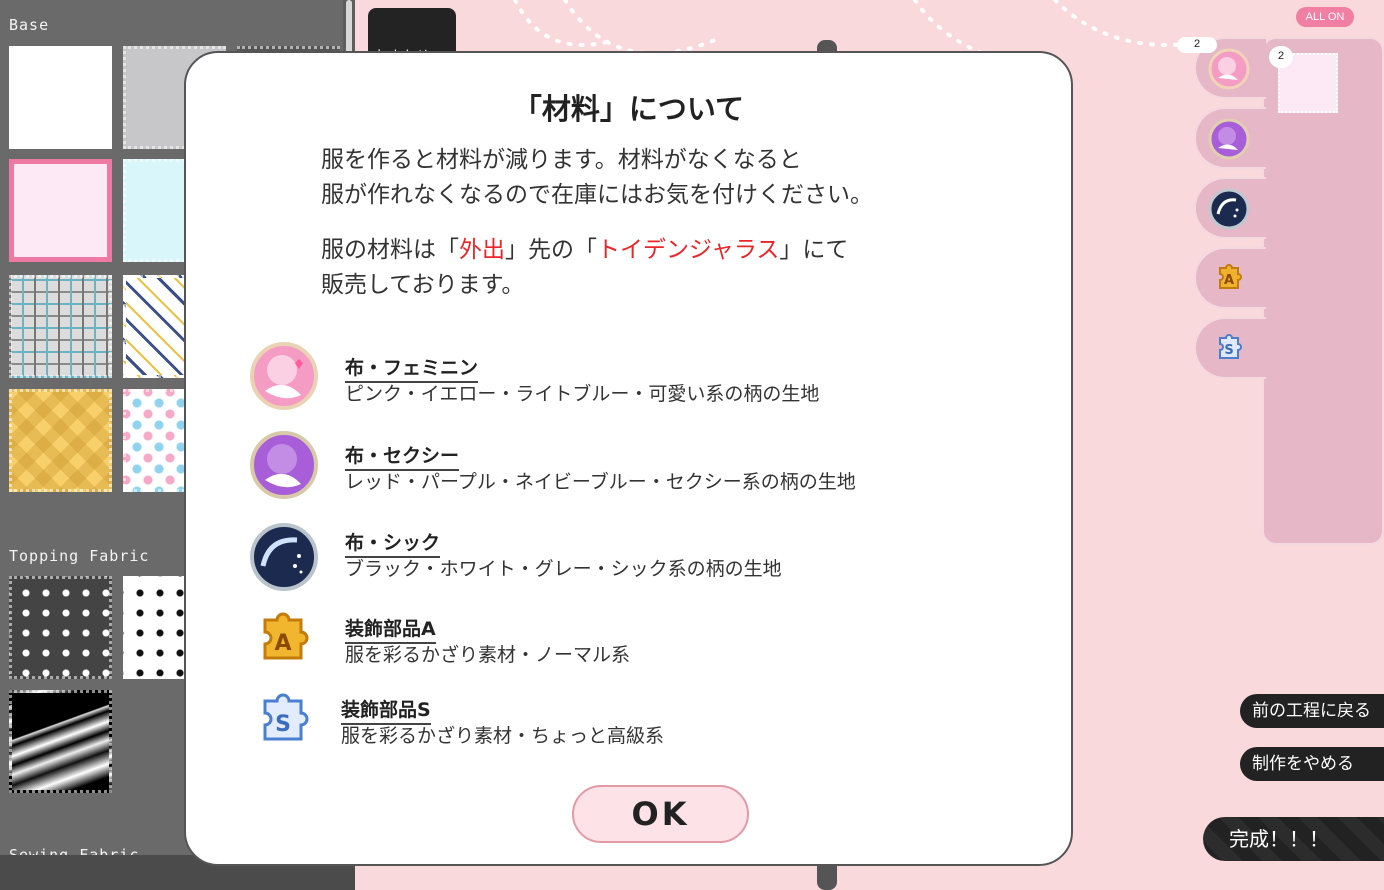  Describe the element at coordinates (1281, 57) in the screenshot. I see `swatch-count-badge: 2` at that location.